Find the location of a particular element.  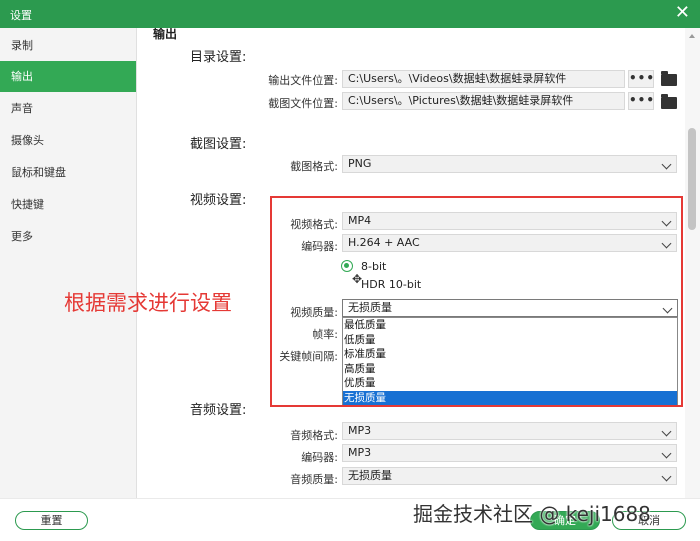

quality-option-high: 高质量 is located at coordinates (510, 369).